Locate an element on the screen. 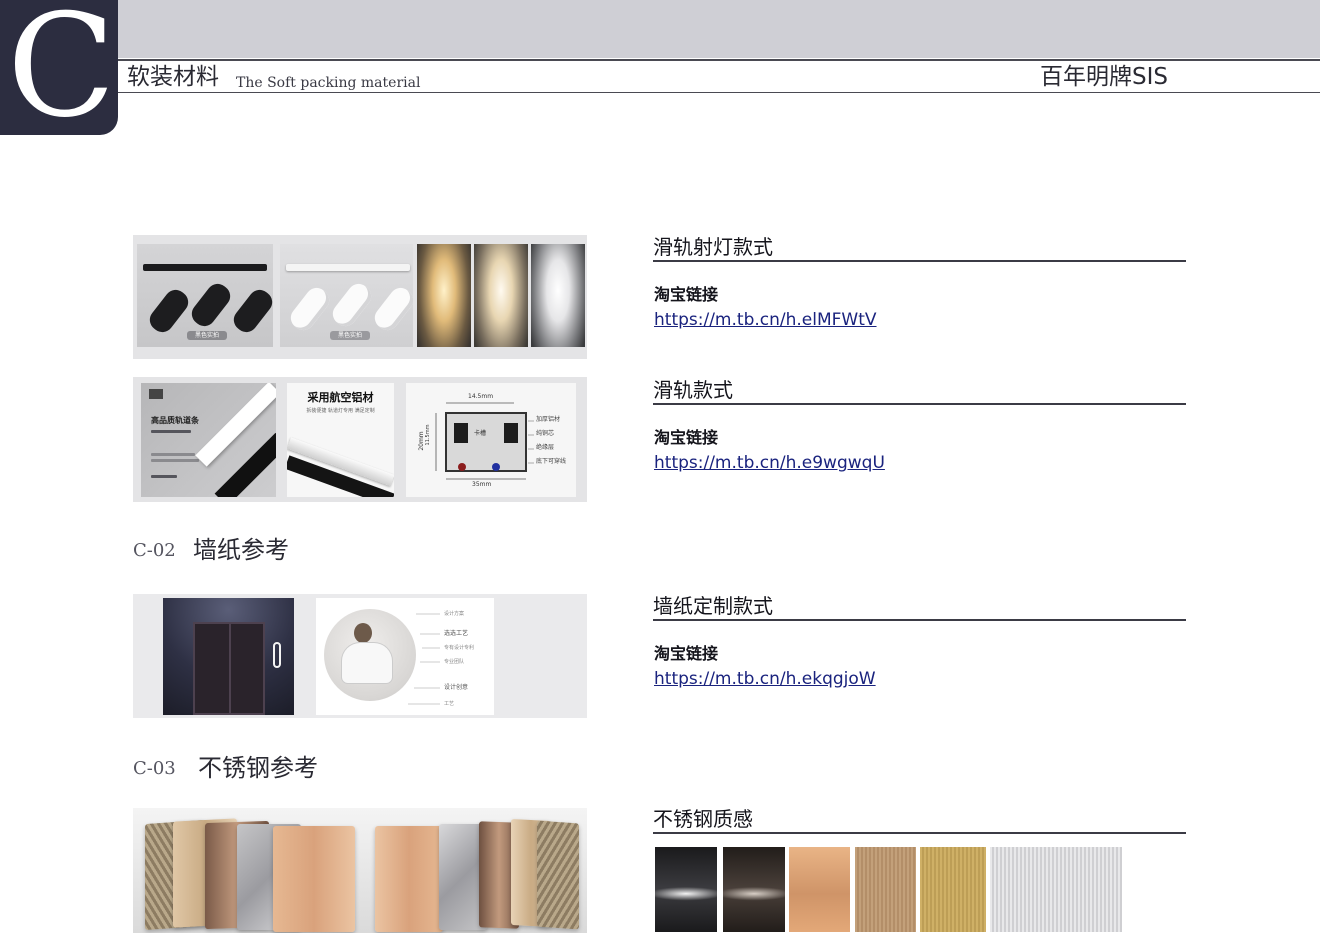 This screenshot has height=933, width=1320. aluminum-rail-photo: 采用航空铝材 拆装便捷 轨道灯专用 满足定制 is located at coordinates (340, 440).